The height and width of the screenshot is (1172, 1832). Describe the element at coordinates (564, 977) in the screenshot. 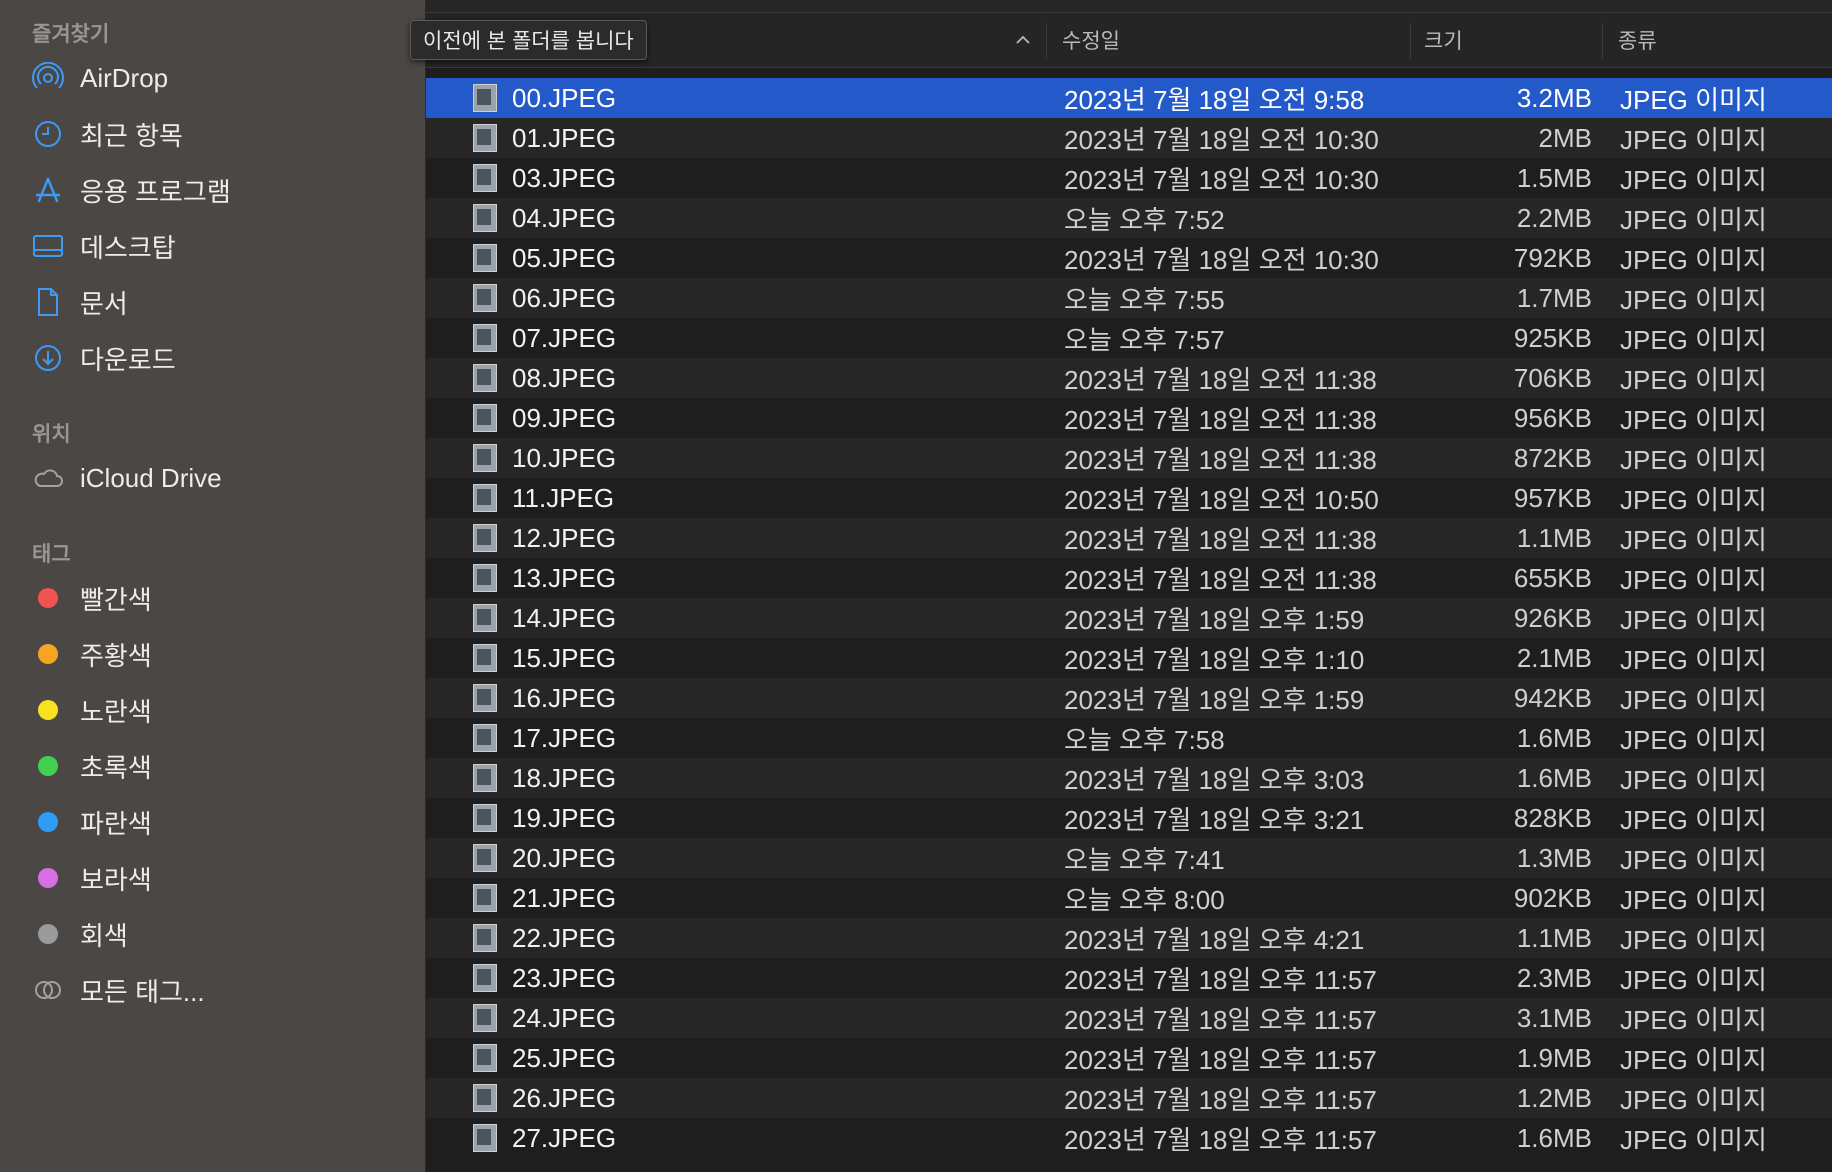

I see `file-name: 23.JPEG` at that location.